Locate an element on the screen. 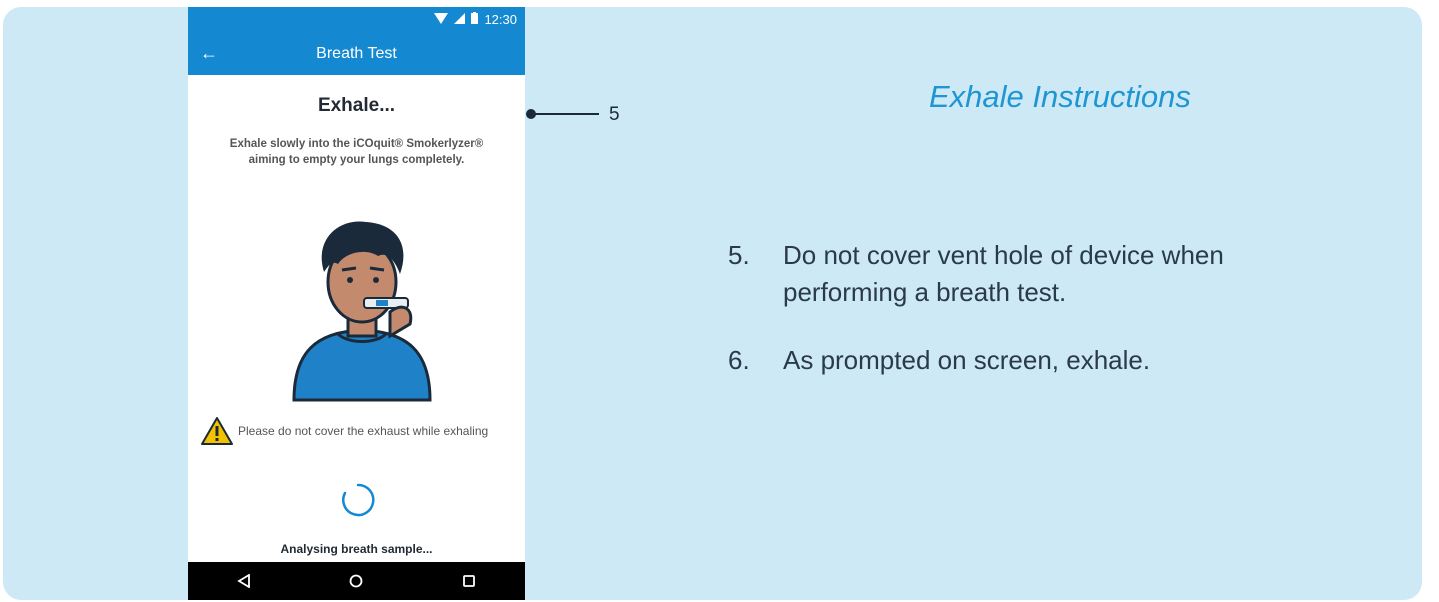 This screenshot has width=1439, height=602. app-bar: ← Breath Test is located at coordinates (356, 54).